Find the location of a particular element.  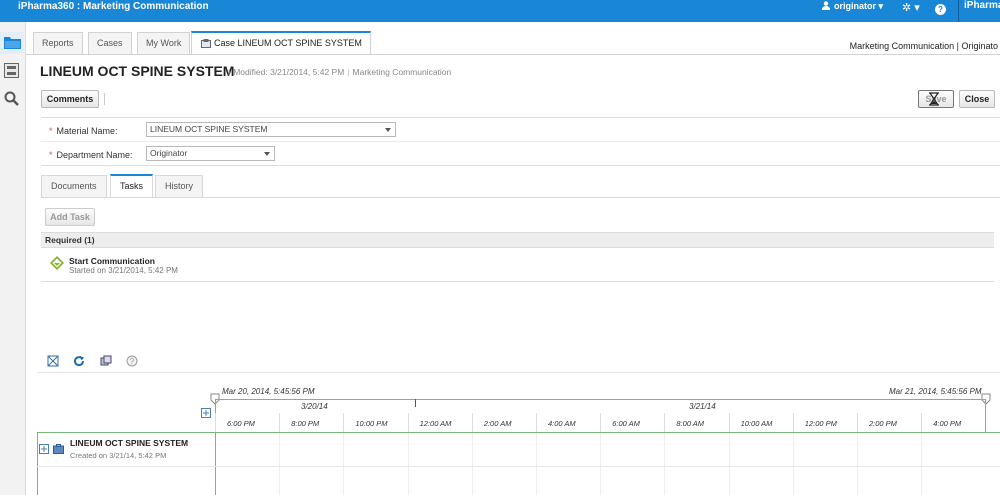

hour-label: 2:00 AM is located at coordinates (497, 423).